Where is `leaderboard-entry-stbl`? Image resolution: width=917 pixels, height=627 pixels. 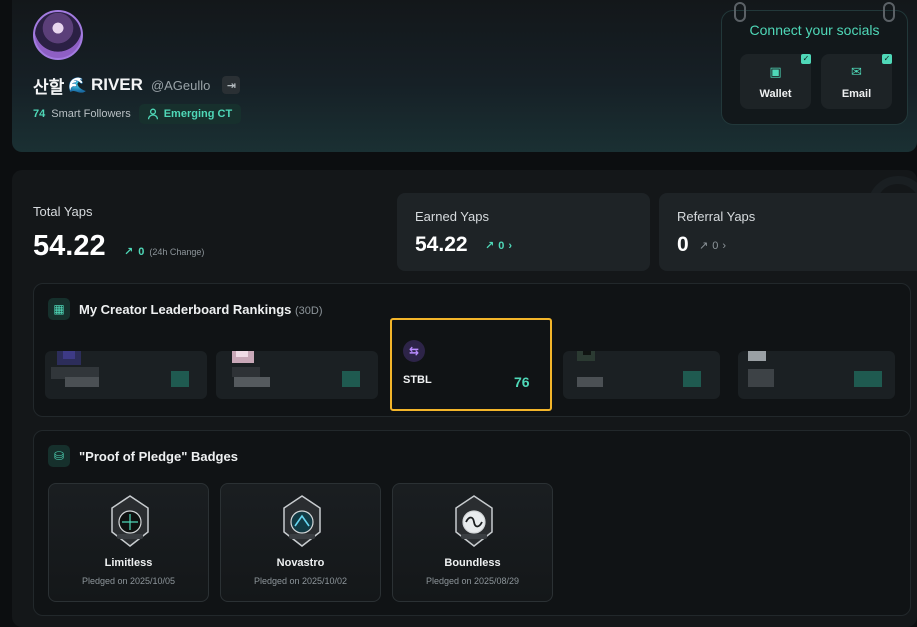
leaderboard-entry-stbl is located at coordinates (471, 364).